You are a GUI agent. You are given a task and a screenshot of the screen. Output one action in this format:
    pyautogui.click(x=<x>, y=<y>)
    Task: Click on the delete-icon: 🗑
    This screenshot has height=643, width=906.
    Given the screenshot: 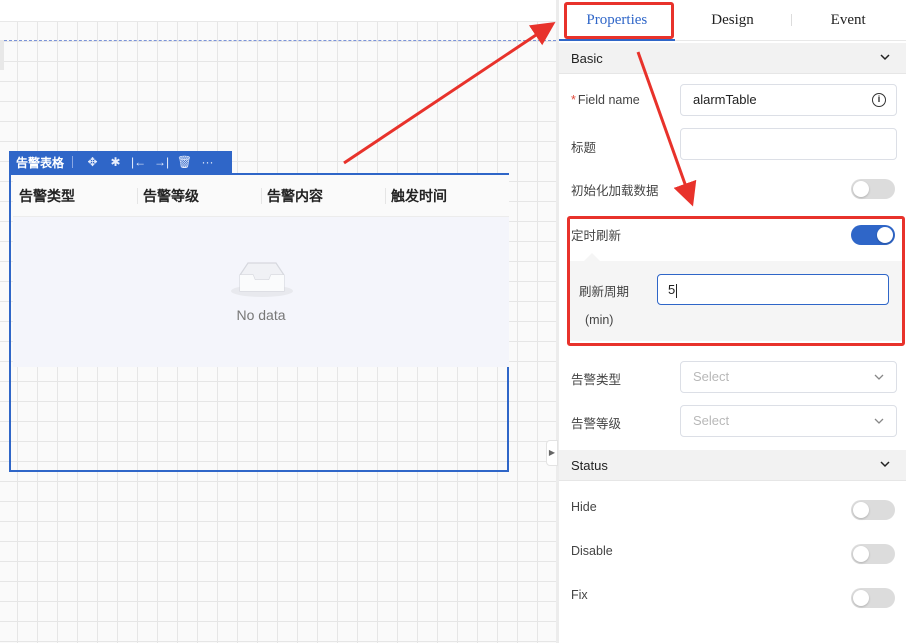 What is the action you would take?
    pyautogui.click(x=184, y=162)
    